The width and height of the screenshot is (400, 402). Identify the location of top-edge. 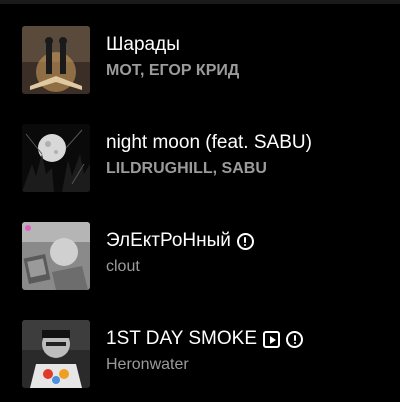
(200, 2).